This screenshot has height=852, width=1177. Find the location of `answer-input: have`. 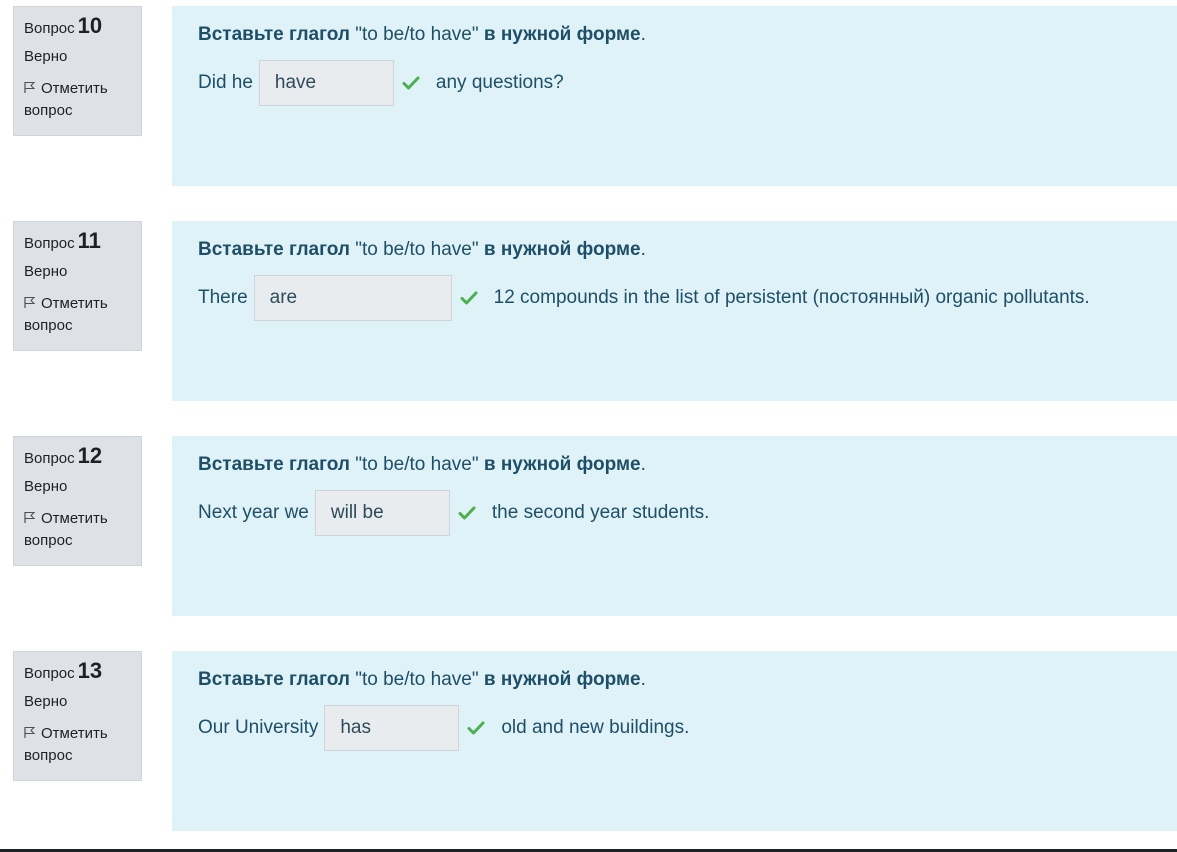

answer-input: have is located at coordinates (326, 83).